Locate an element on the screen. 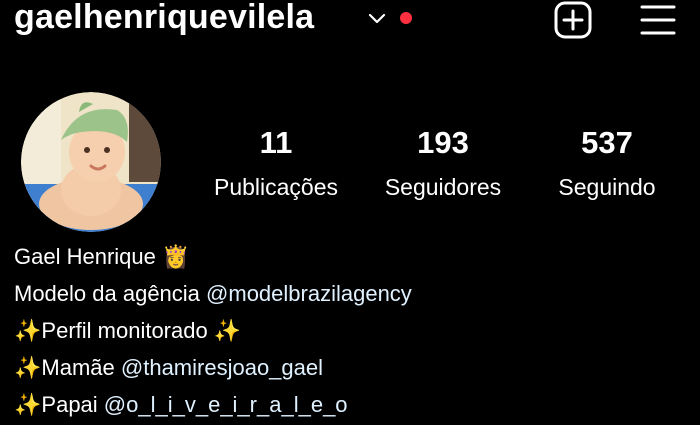 Image resolution: width=700 pixels, height=425 pixels. bio-father-line: ✨Papai @o_l_i_v_e_i_r_a_l_e_o is located at coordinates (213, 406).